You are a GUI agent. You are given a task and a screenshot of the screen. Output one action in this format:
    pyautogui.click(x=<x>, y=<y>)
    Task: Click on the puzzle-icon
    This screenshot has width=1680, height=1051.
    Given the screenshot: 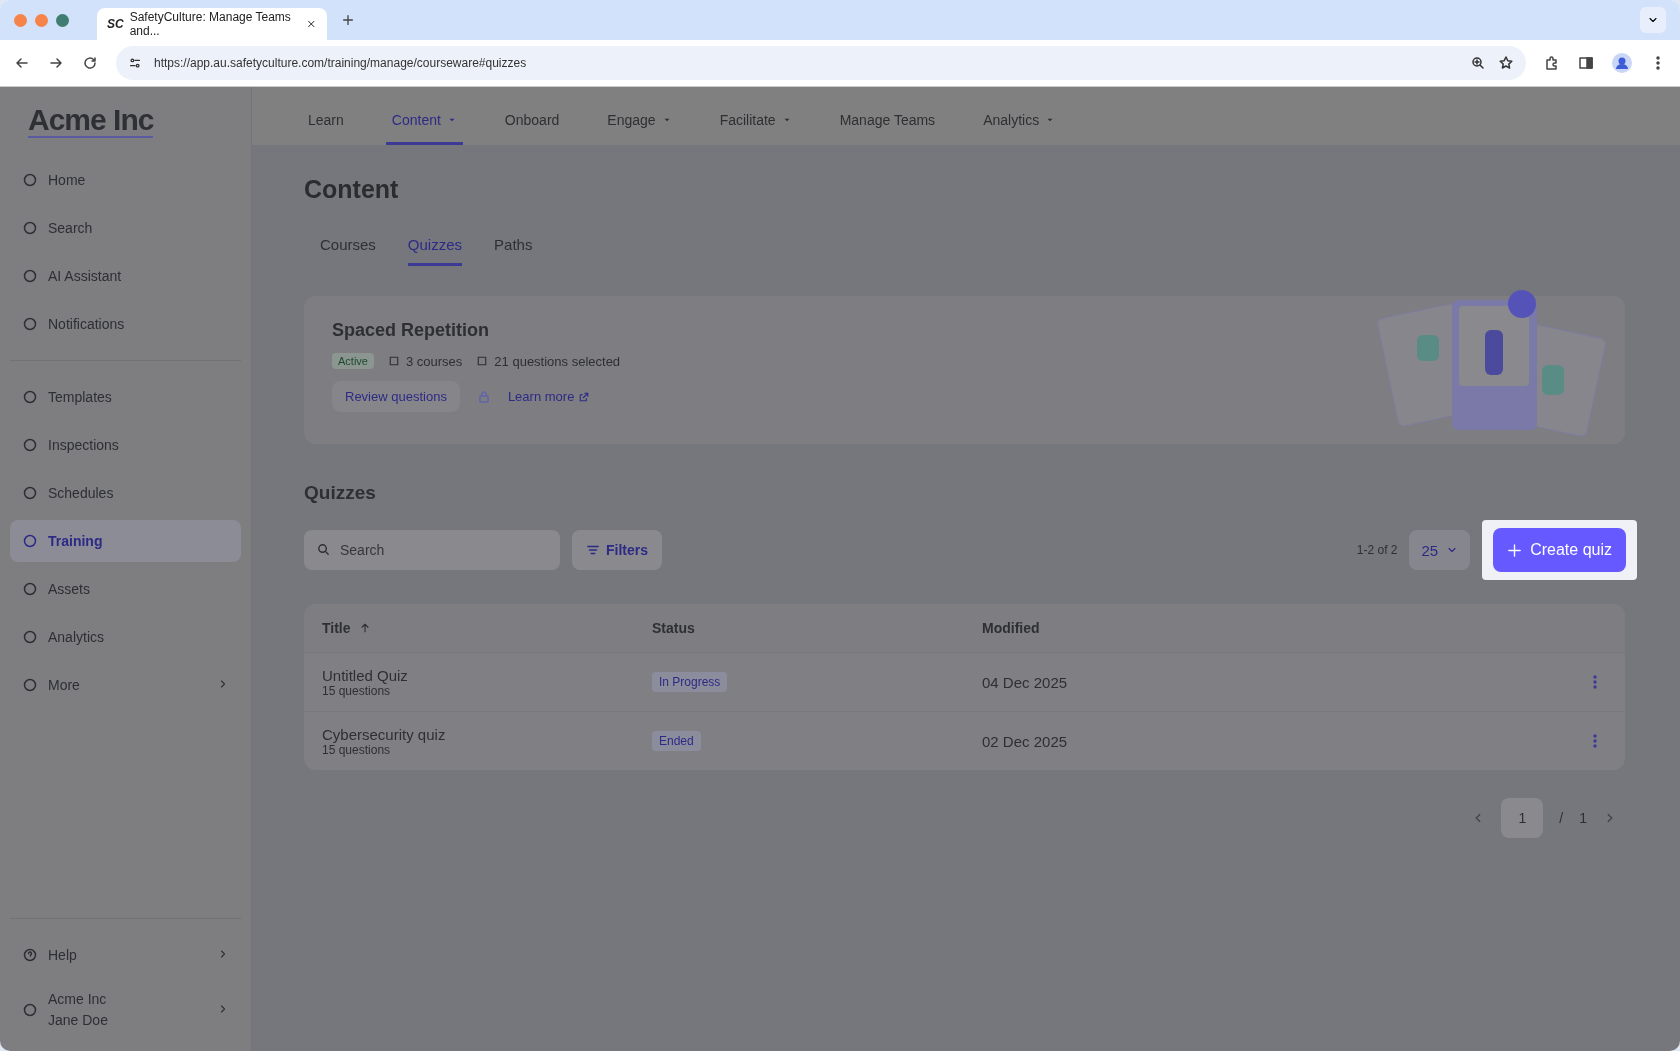 What is the action you would take?
    pyautogui.click(x=1552, y=63)
    